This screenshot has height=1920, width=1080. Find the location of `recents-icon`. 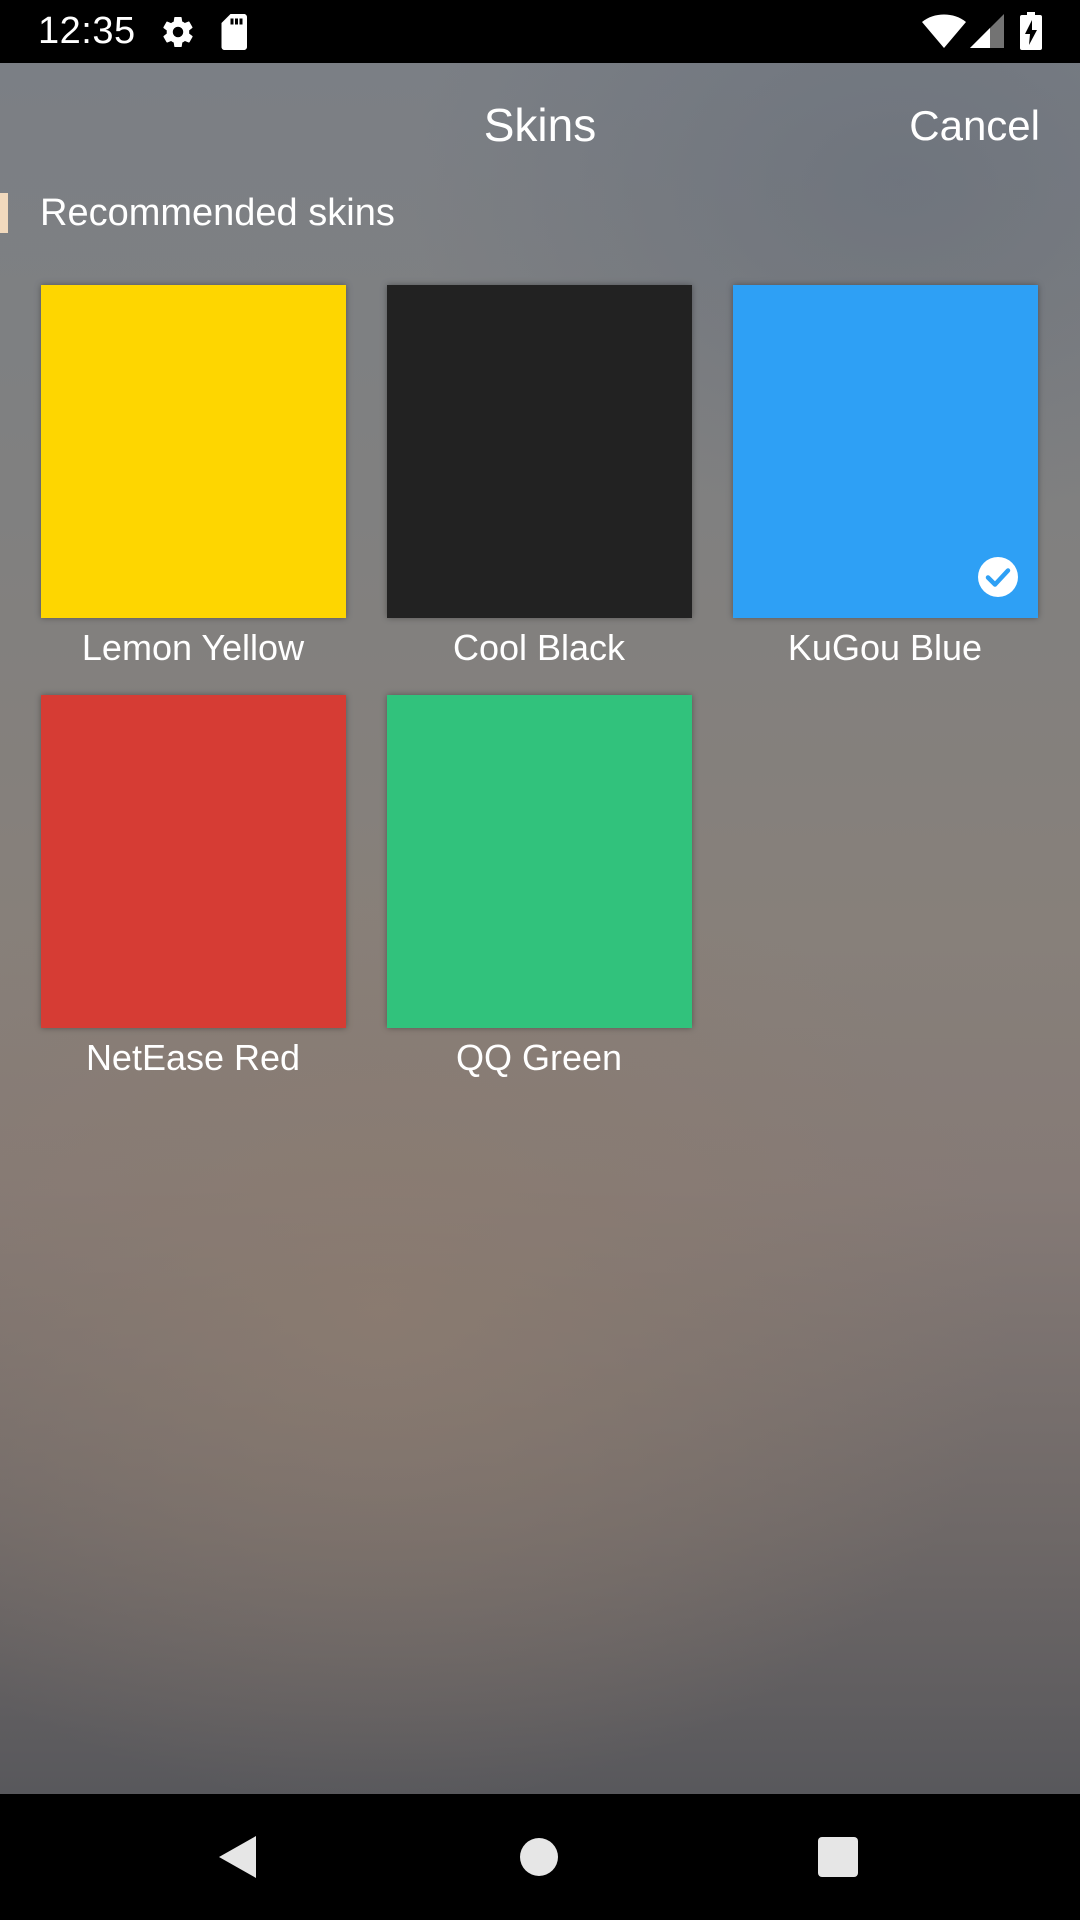

recents-icon is located at coordinates (838, 1857).